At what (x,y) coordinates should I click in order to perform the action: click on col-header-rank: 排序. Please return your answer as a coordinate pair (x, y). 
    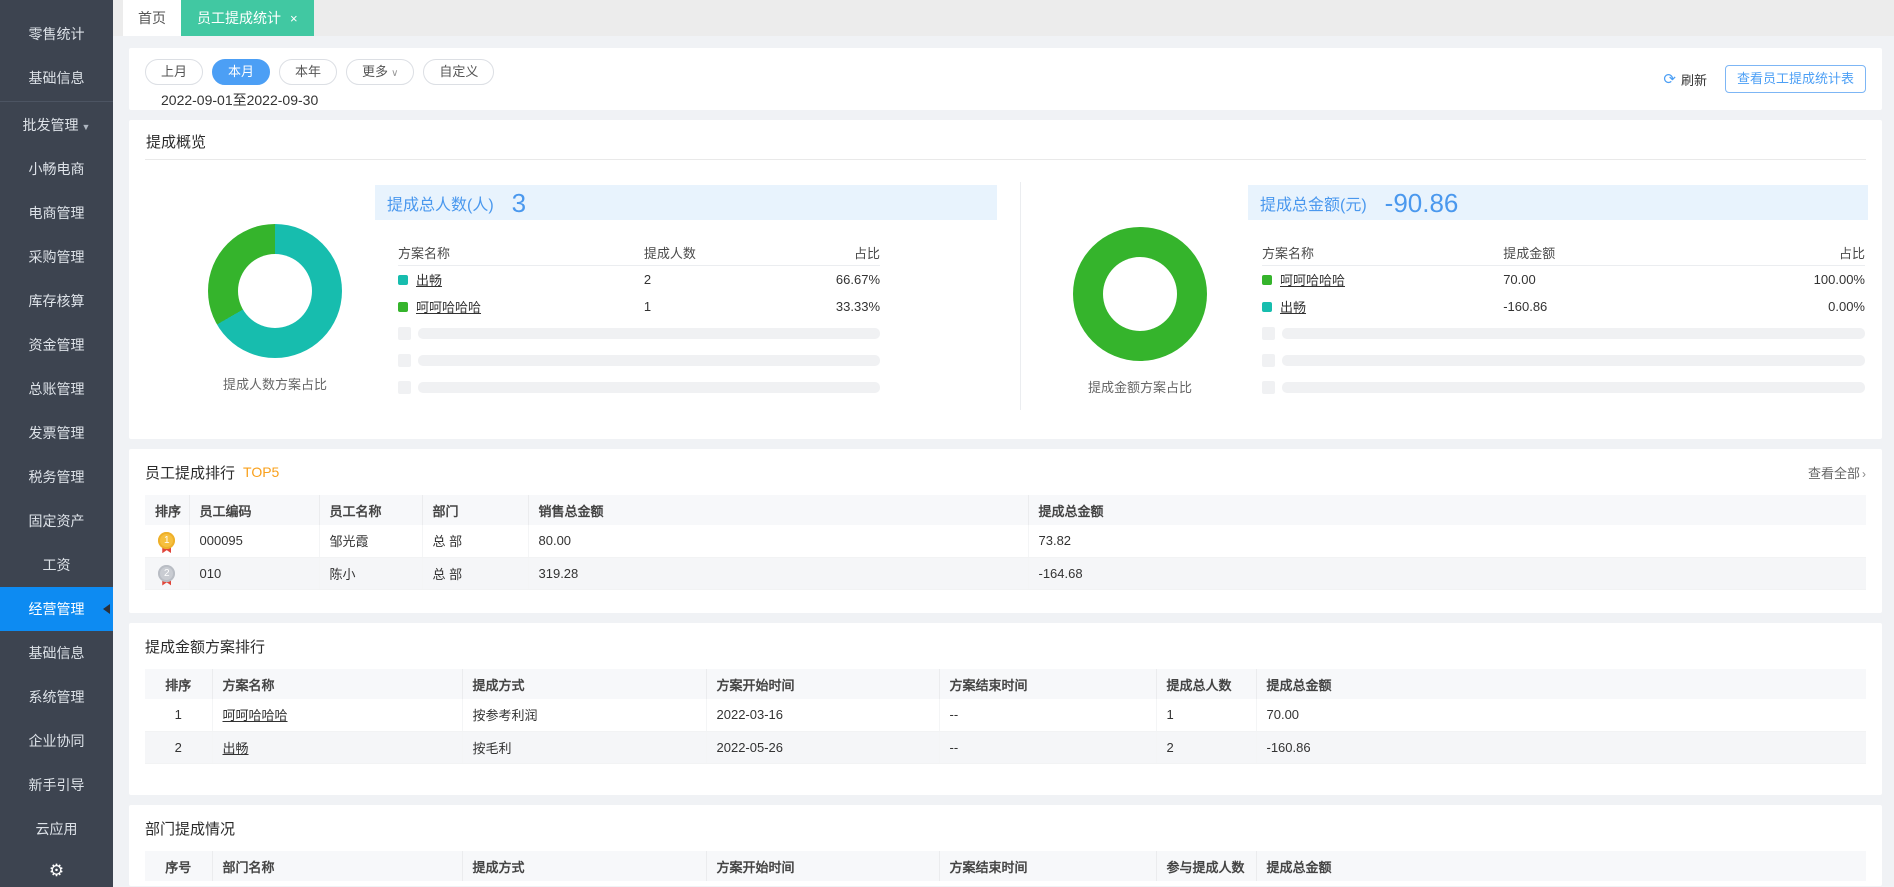
    Looking at the image, I should click on (179, 684).